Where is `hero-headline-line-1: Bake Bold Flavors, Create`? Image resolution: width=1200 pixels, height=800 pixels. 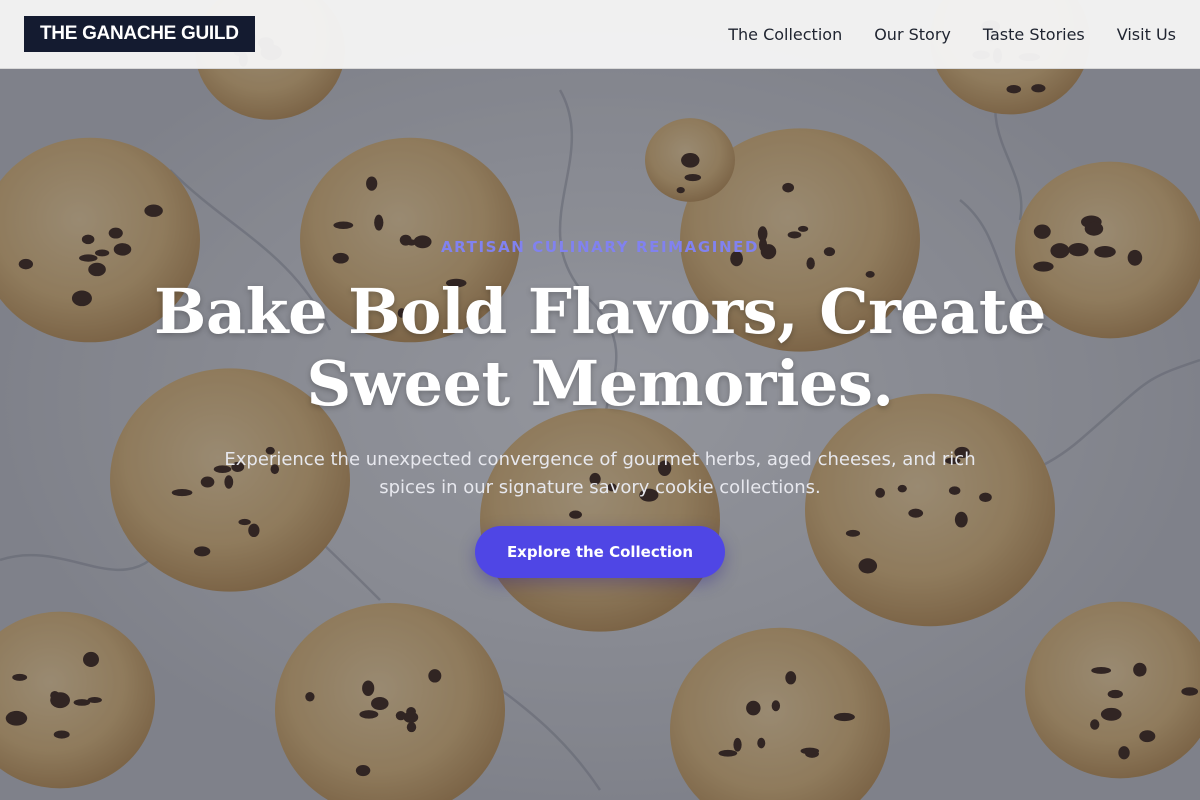
hero-headline-line-1: Bake Bold Flavors, Create is located at coordinates (600, 311).